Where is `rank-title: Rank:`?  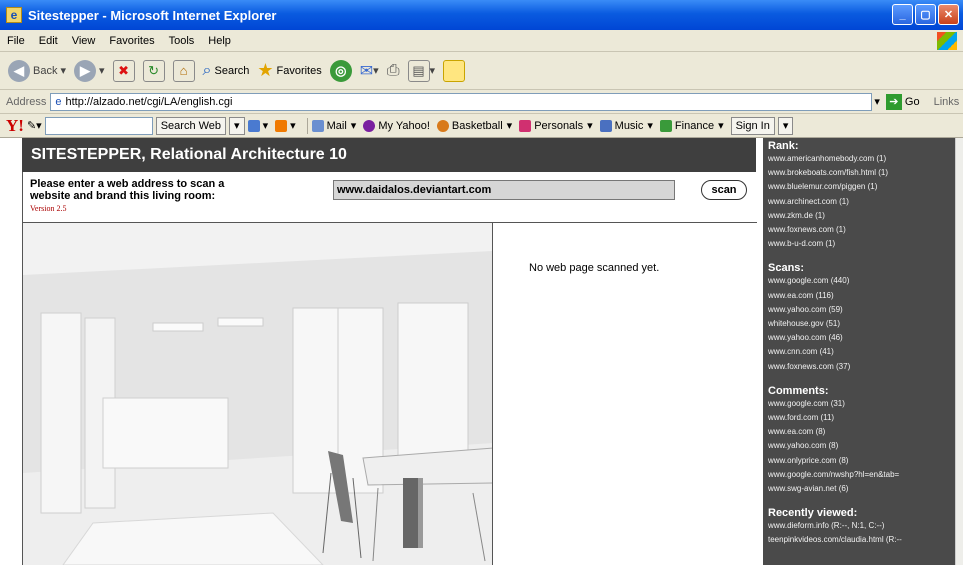
rank-title: Rank: is located at coordinates (783, 146).